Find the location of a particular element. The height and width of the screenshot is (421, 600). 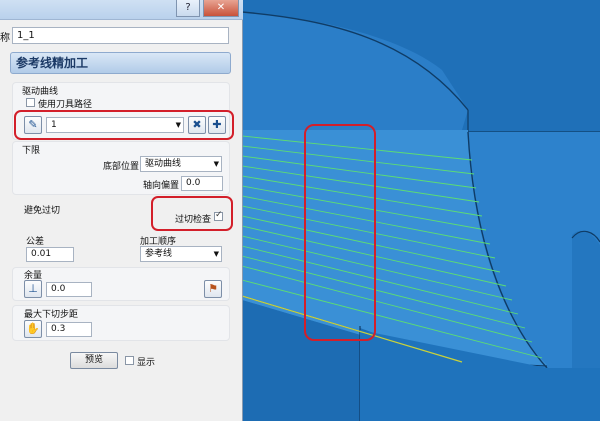

stepdown-icon: ✋ is located at coordinates (33, 329).